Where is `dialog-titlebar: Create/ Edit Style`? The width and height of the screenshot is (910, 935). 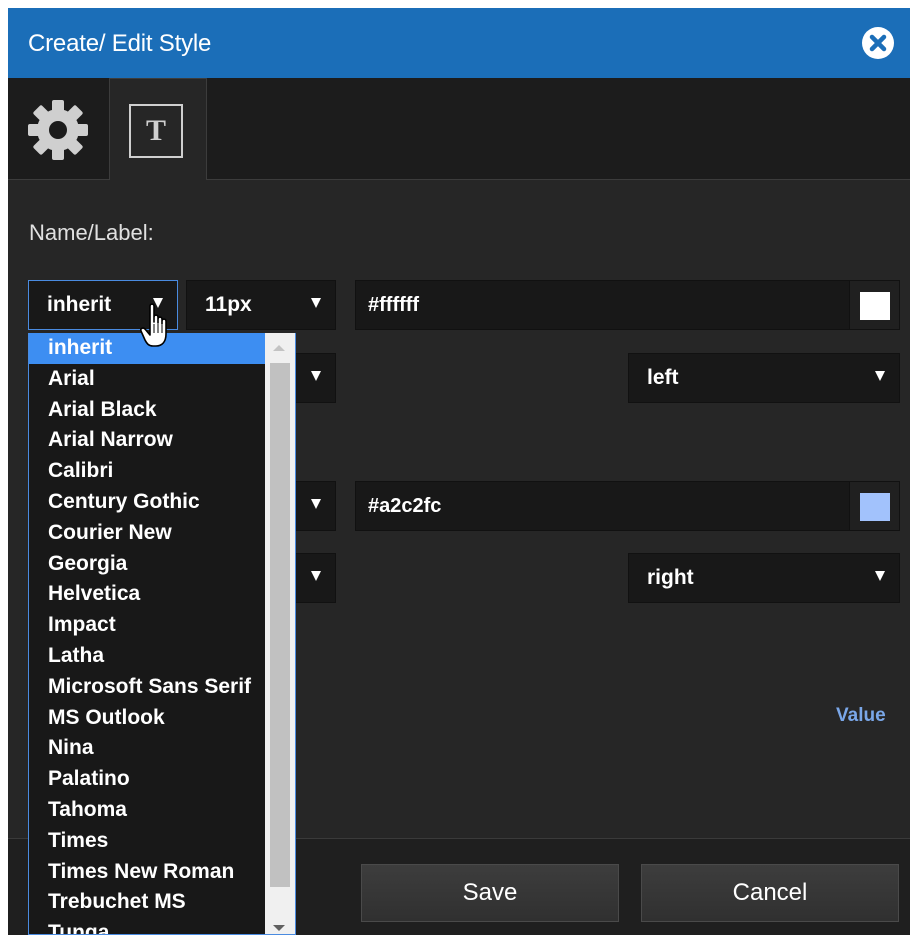
dialog-titlebar: Create/ Edit Style is located at coordinates (459, 43).